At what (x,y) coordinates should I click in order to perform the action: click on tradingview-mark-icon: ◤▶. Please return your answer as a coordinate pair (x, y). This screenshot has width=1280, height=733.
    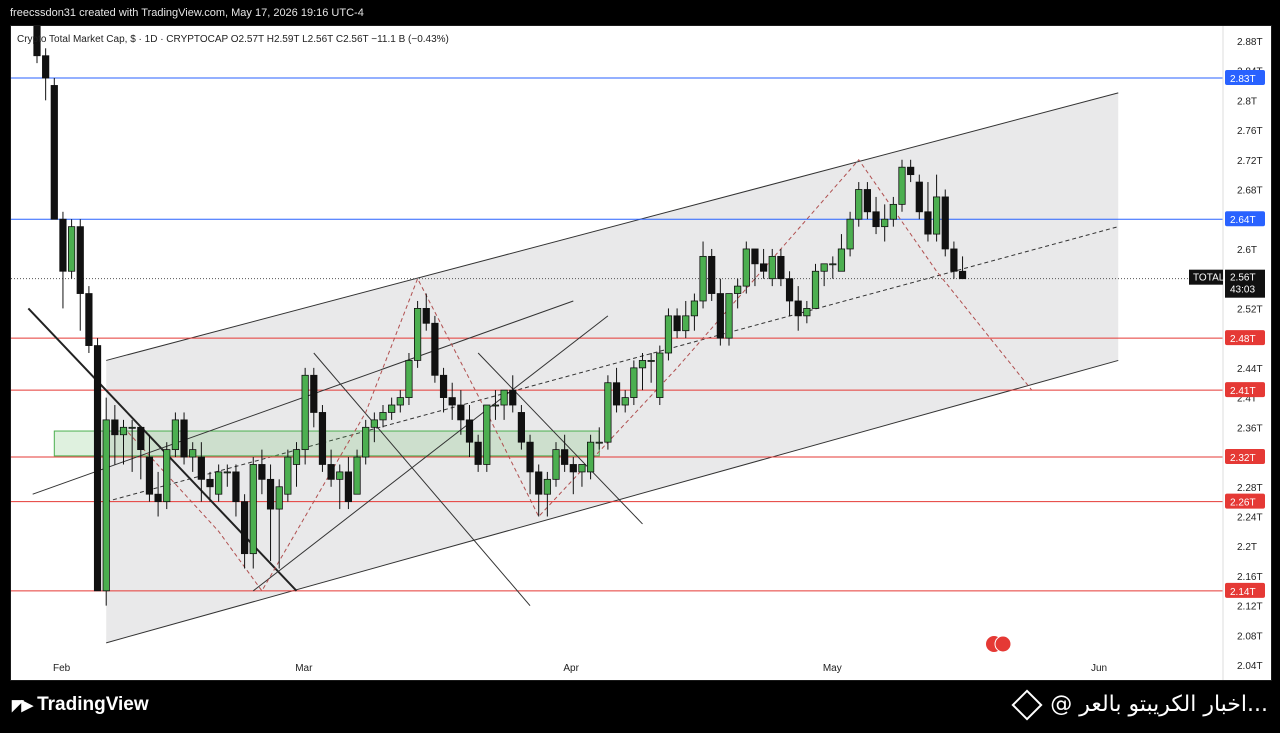
    Looking at the image, I should click on (22, 705).